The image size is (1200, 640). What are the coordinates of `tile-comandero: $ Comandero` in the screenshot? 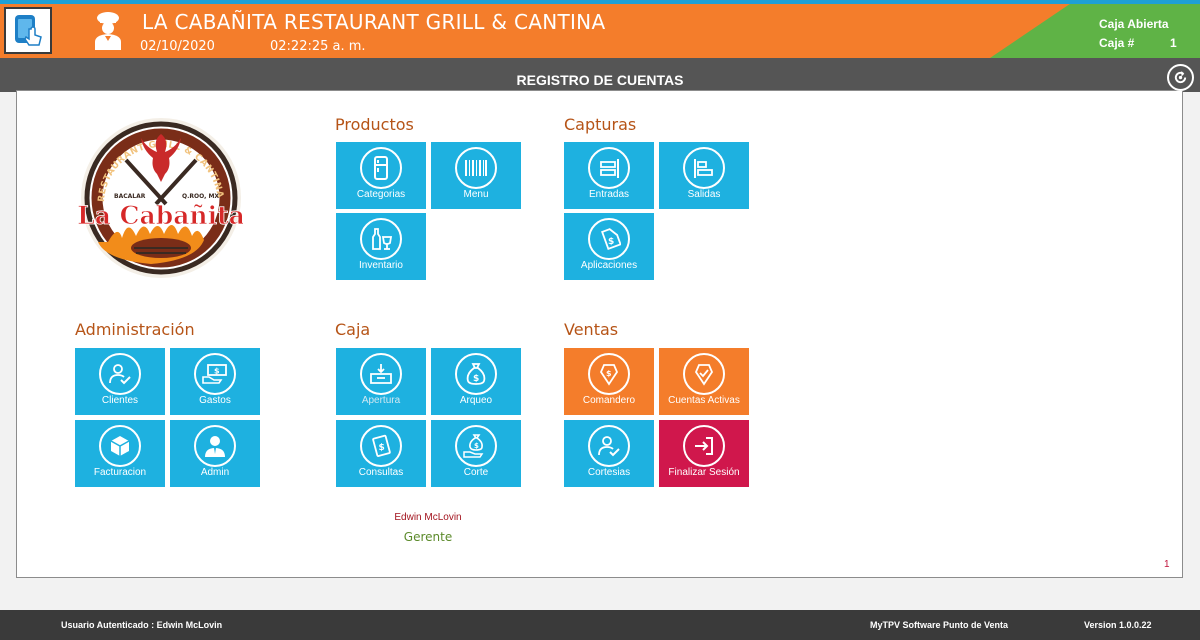 It's located at (609, 381).